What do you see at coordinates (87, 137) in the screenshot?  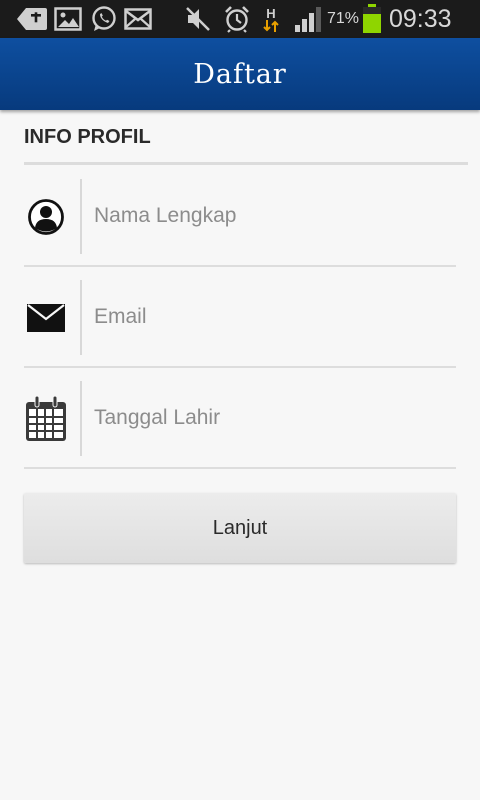 I see `section-header: INFO PROFIL` at bounding box center [87, 137].